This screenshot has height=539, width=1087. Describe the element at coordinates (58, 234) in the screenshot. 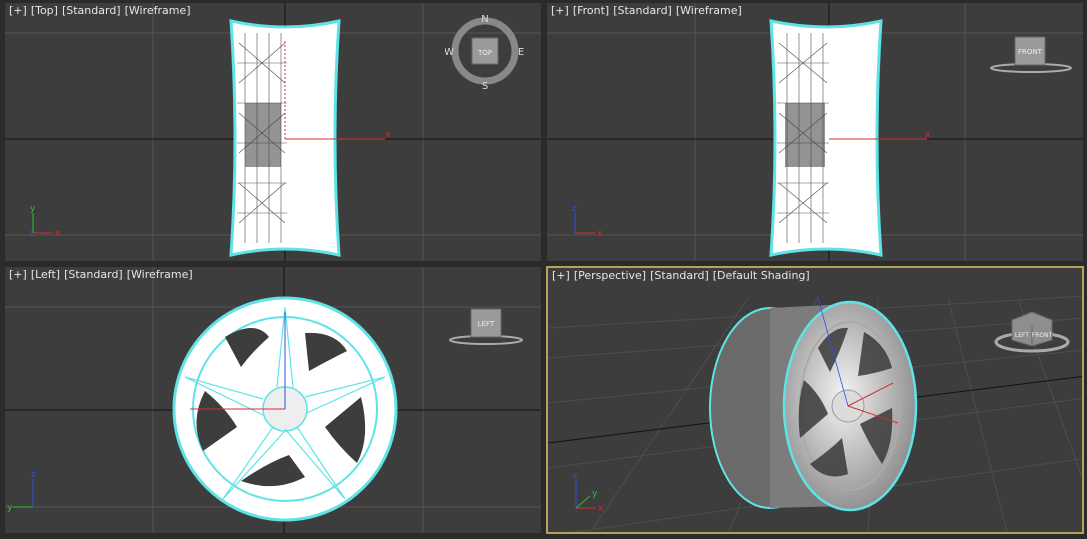

I see `top-axis-x: x` at that location.